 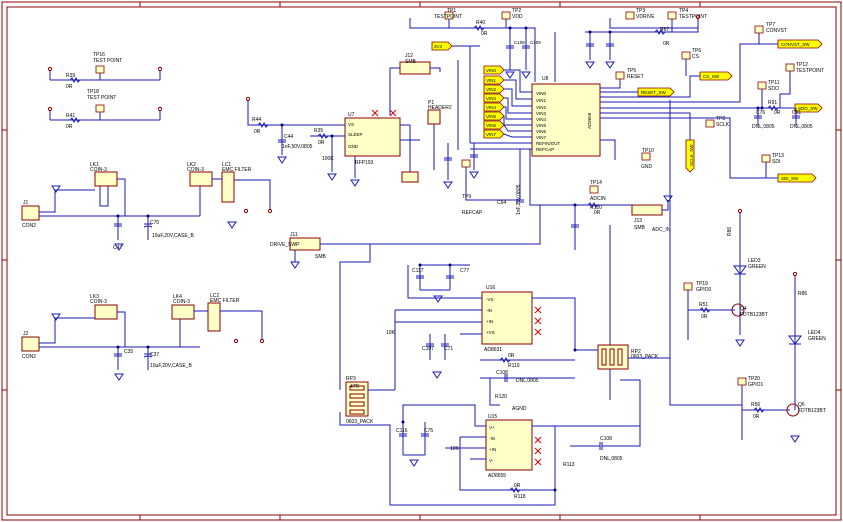 I want to click on agnd-label: AGND, so click(x=519, y=409).